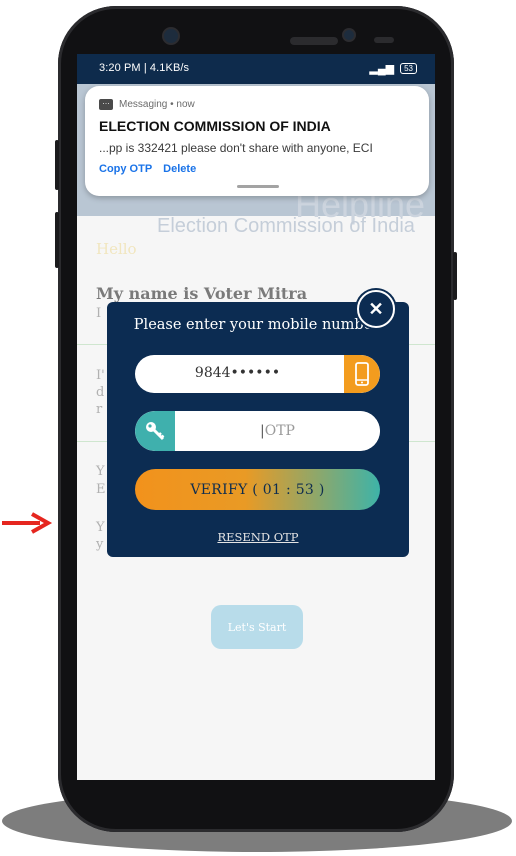 This screenshot has height=856, width=516. What do you see at coordinates (99, 313) in the screenshot?
I see `ghost-text: I` at bounding box center [99, 313].